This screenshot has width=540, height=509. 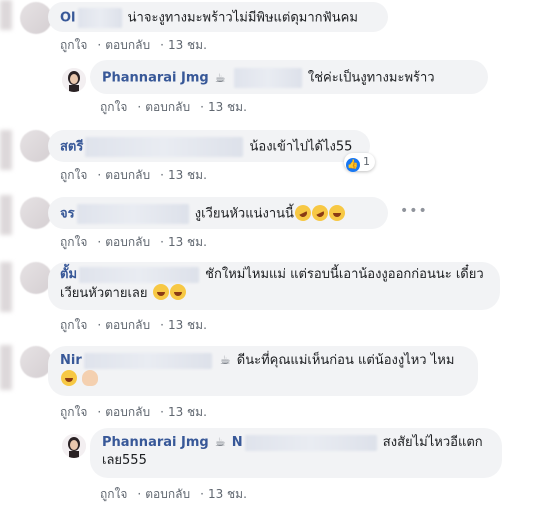 I want to click on commenter-name: Ol, so click(x=68, y=18).